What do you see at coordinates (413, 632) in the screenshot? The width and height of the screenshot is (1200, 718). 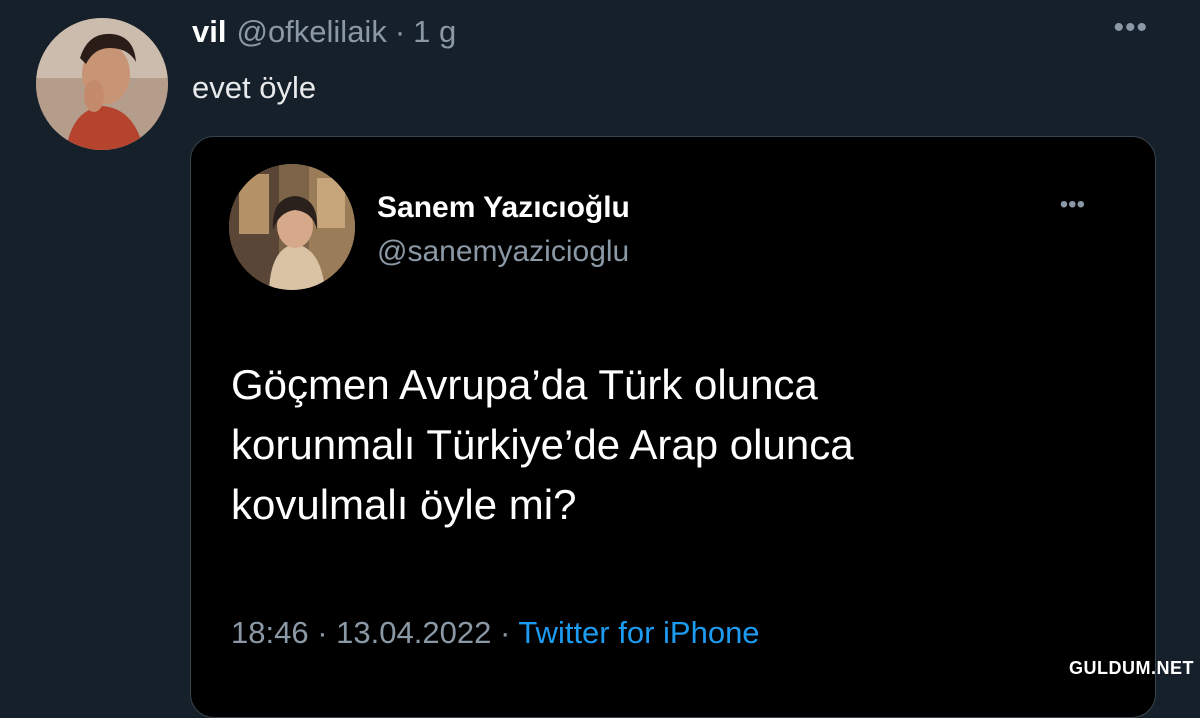 I see `quoted-tweet-date: 13.04.2022` at bounding box center [413, 632].